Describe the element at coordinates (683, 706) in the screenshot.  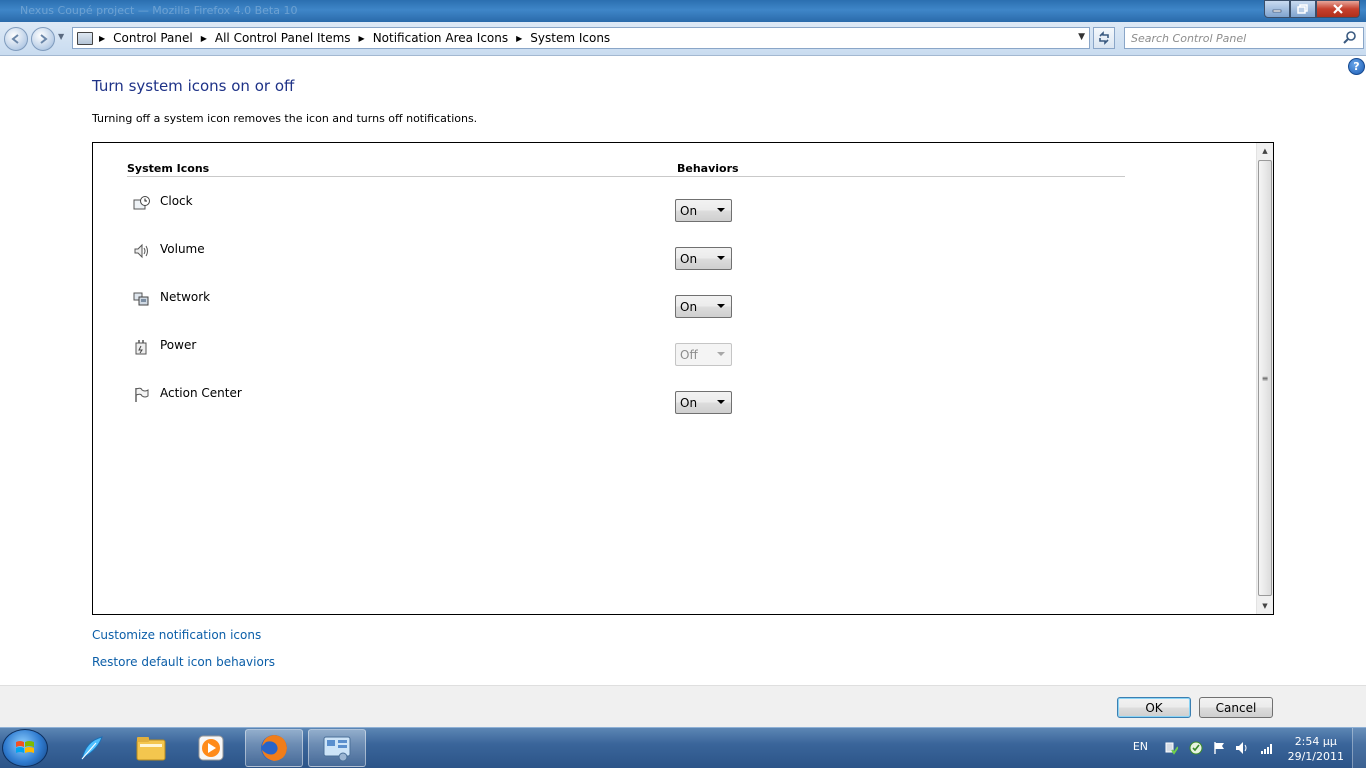
I see `dialog-button-bar: OK Cancel` at that location.